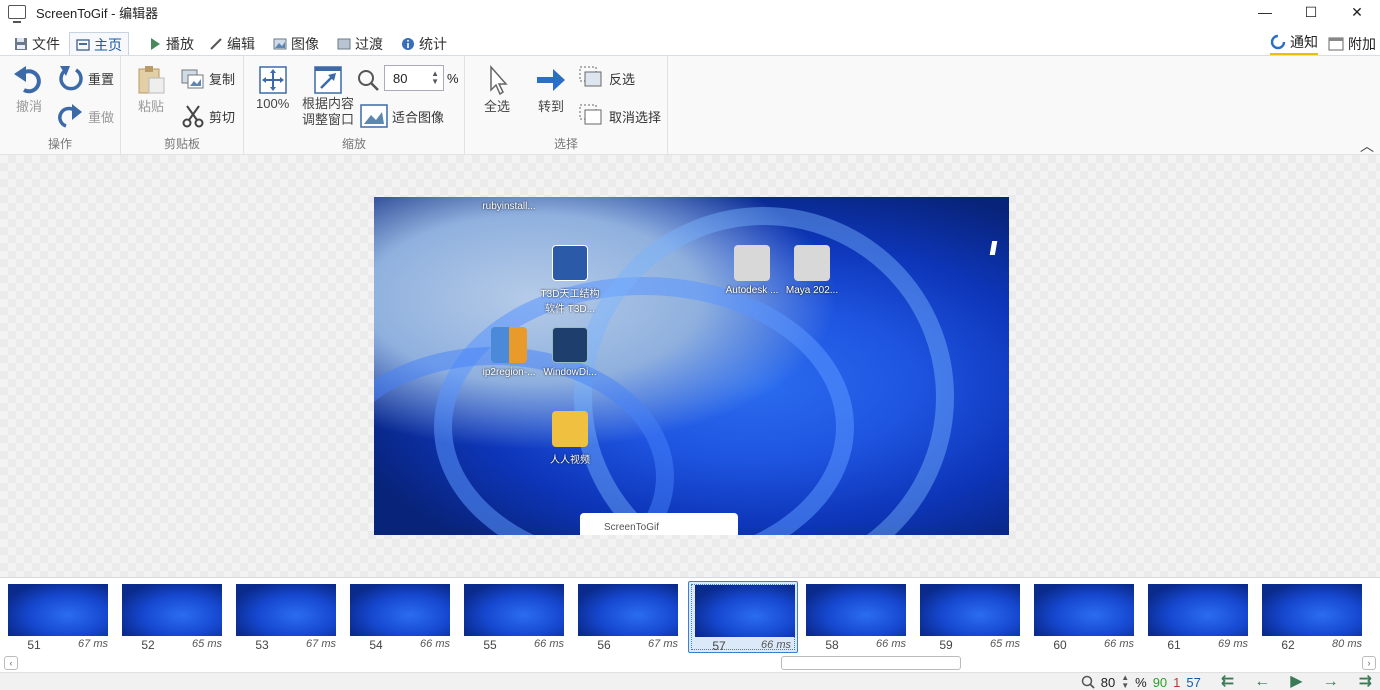  What do you see at coordinates (151, 89) in the screenshot?
I see `paste-button: 粘贴` at bounding box center [151, 89].